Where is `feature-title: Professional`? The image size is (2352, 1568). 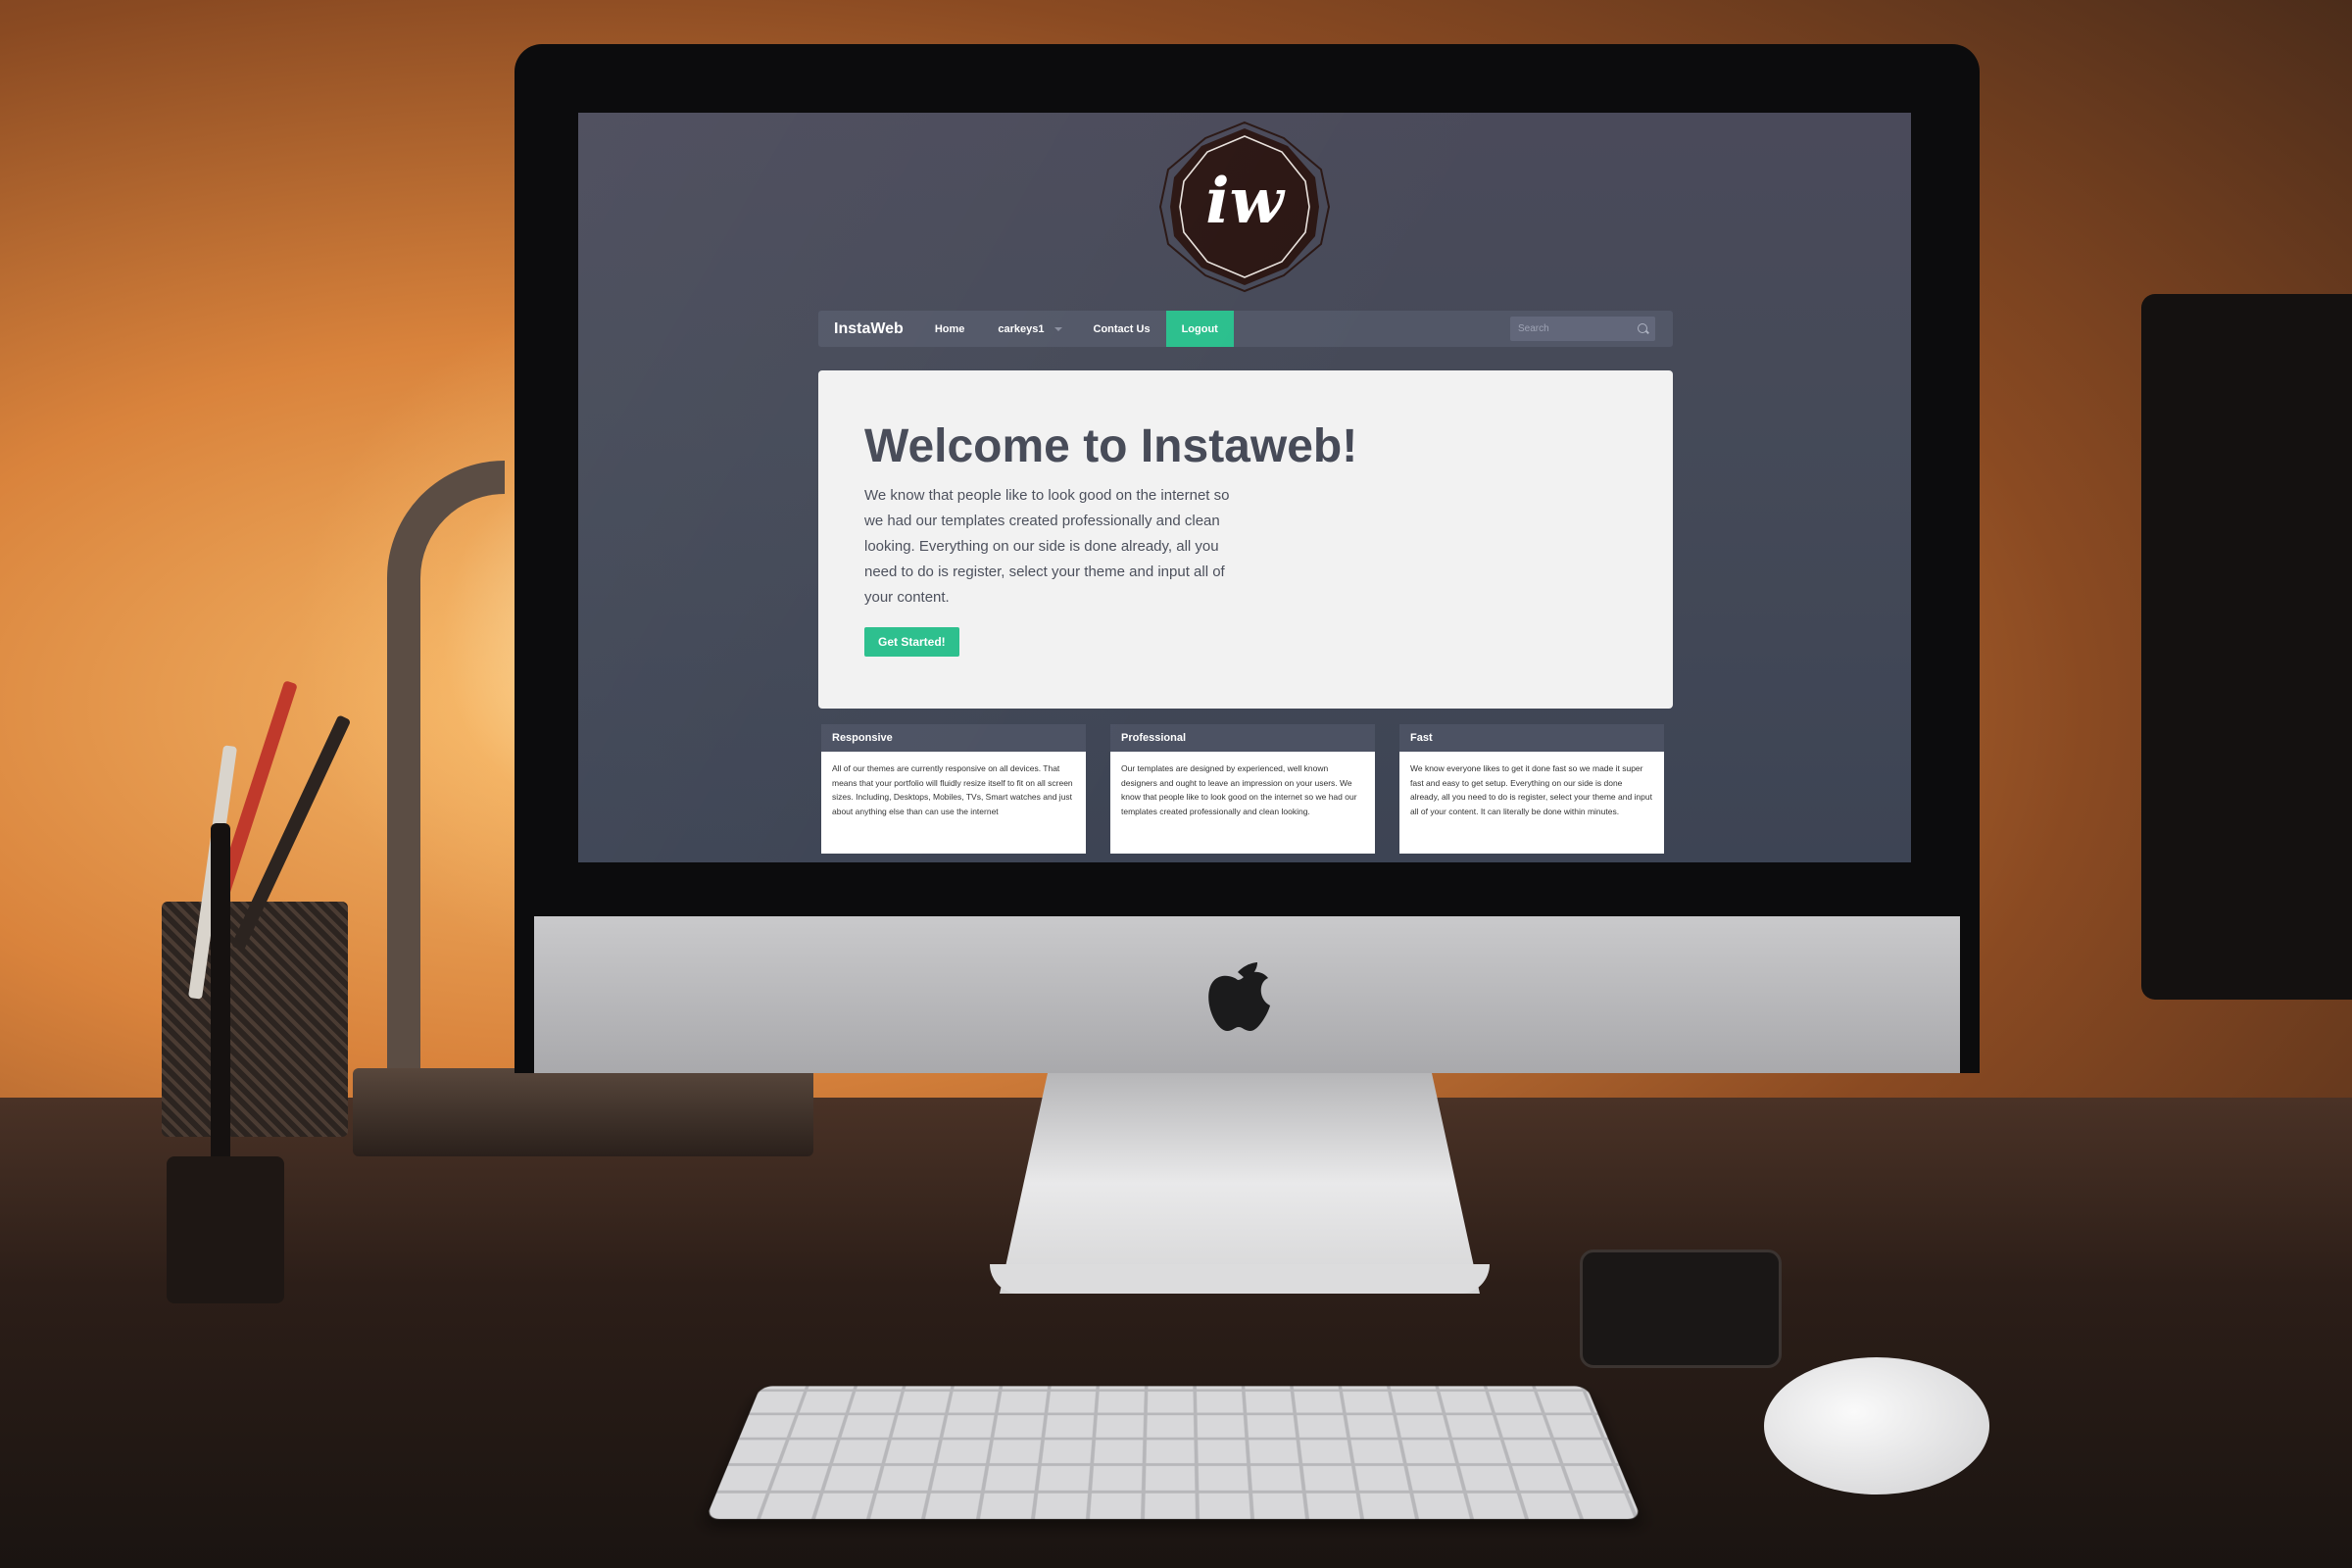
feature-title: Professional is located at coordinates (1242, 738).